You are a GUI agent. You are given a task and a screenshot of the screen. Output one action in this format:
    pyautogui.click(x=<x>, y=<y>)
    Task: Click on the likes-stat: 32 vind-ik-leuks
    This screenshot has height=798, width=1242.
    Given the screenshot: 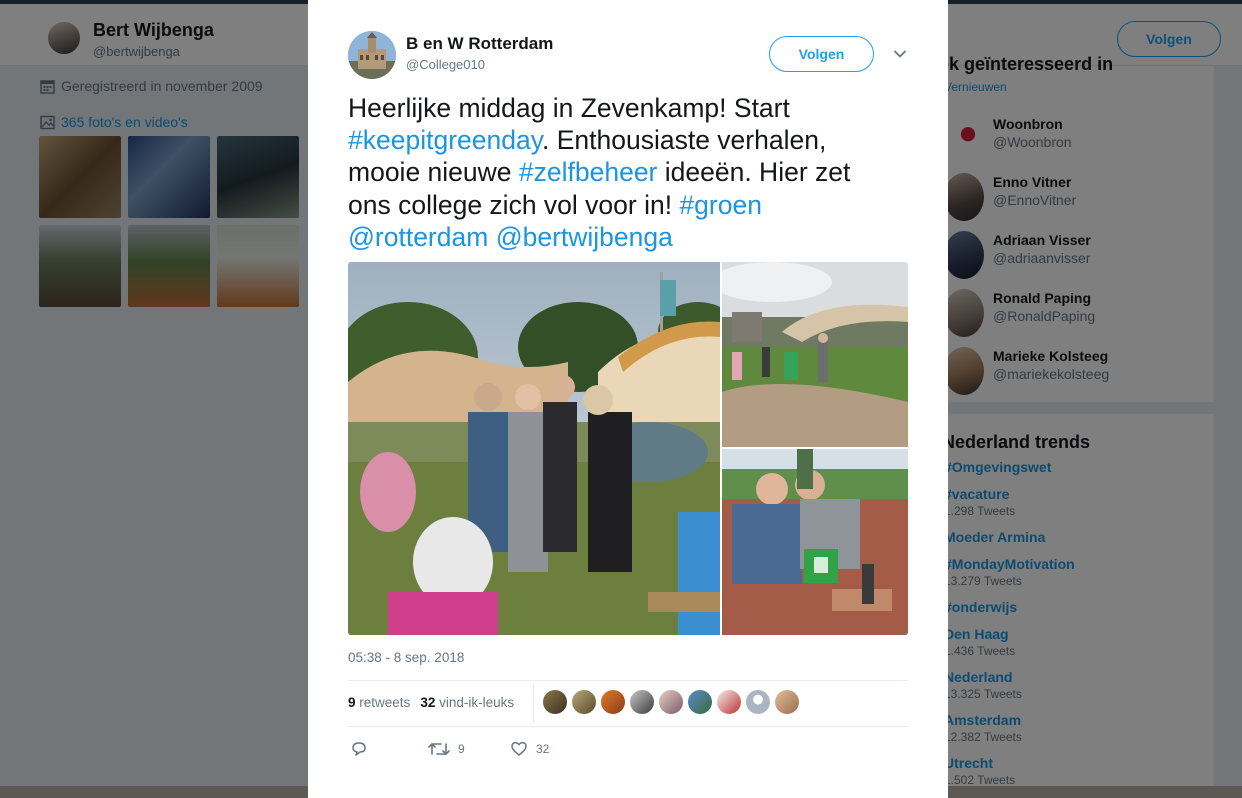 What is the action you would take?
    pyautogui.click(x=467, y=702)
    